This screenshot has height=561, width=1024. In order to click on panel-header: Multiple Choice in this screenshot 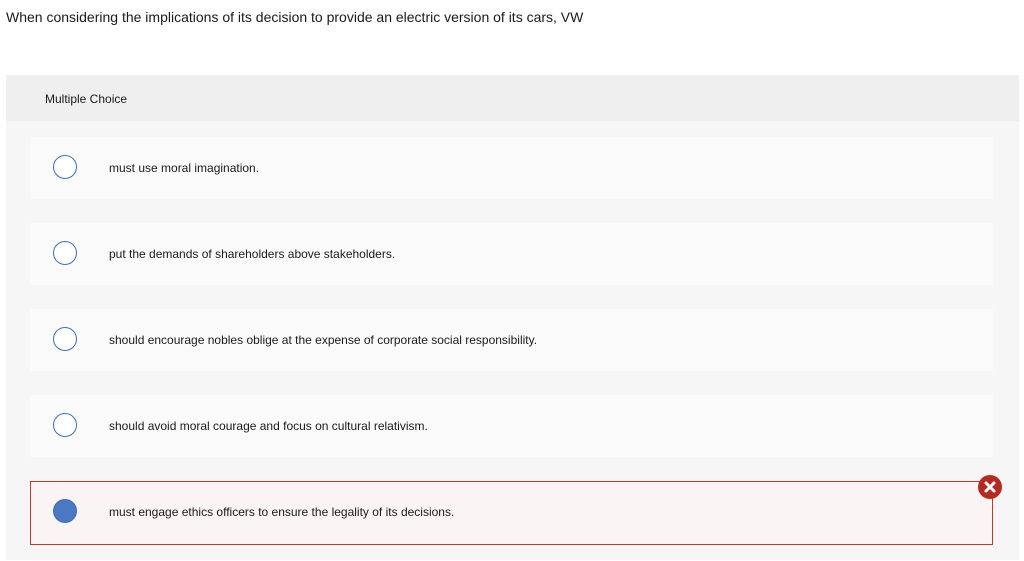, I will do `click(512, 98)`.